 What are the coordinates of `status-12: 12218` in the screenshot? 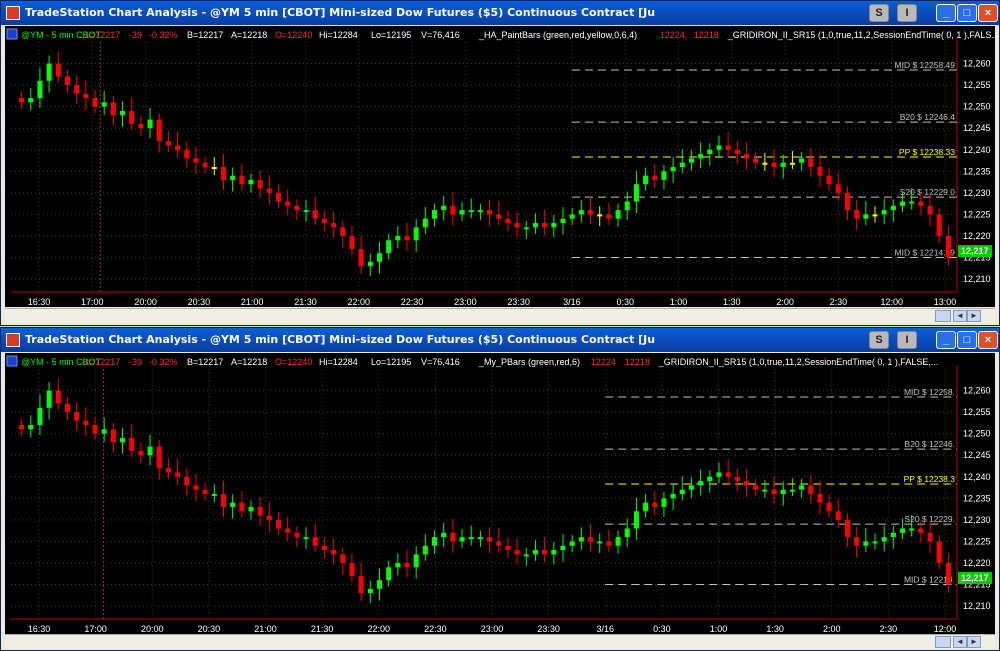 It's located at (637, 362).